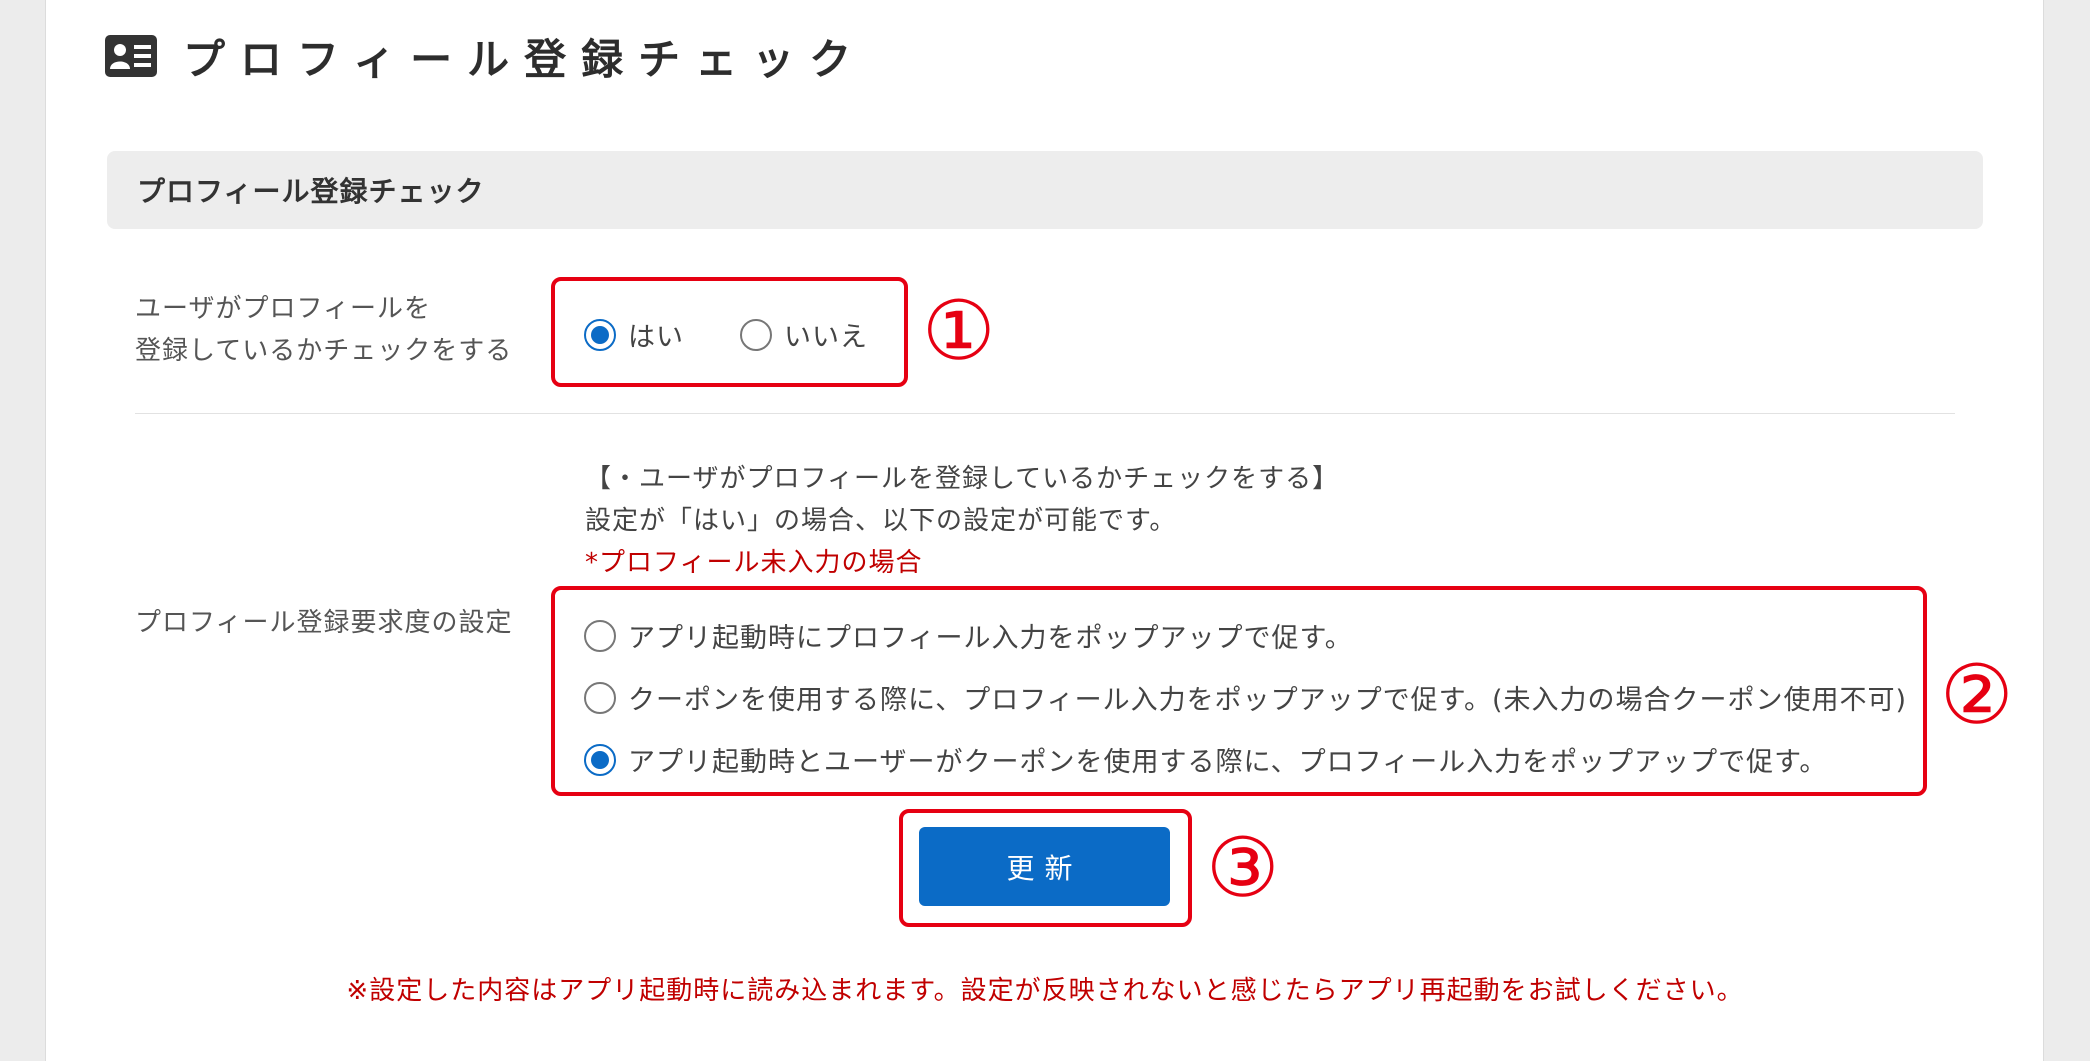  Describe the element at coordinates (754, 563) in the screenshot. I see `requirement-note-red: *プロフィール未入力の場合` at that location.